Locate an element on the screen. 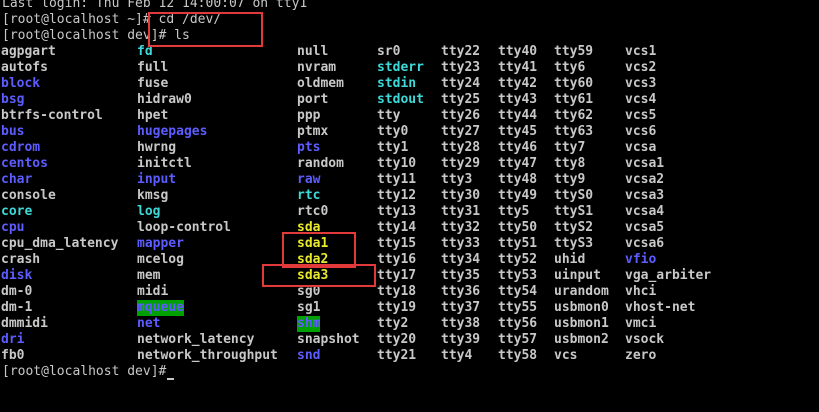 Image resolution: width=819 pixels, height=412 pixels. listing-entry-pts: pts is located at coordinates (309, 147).